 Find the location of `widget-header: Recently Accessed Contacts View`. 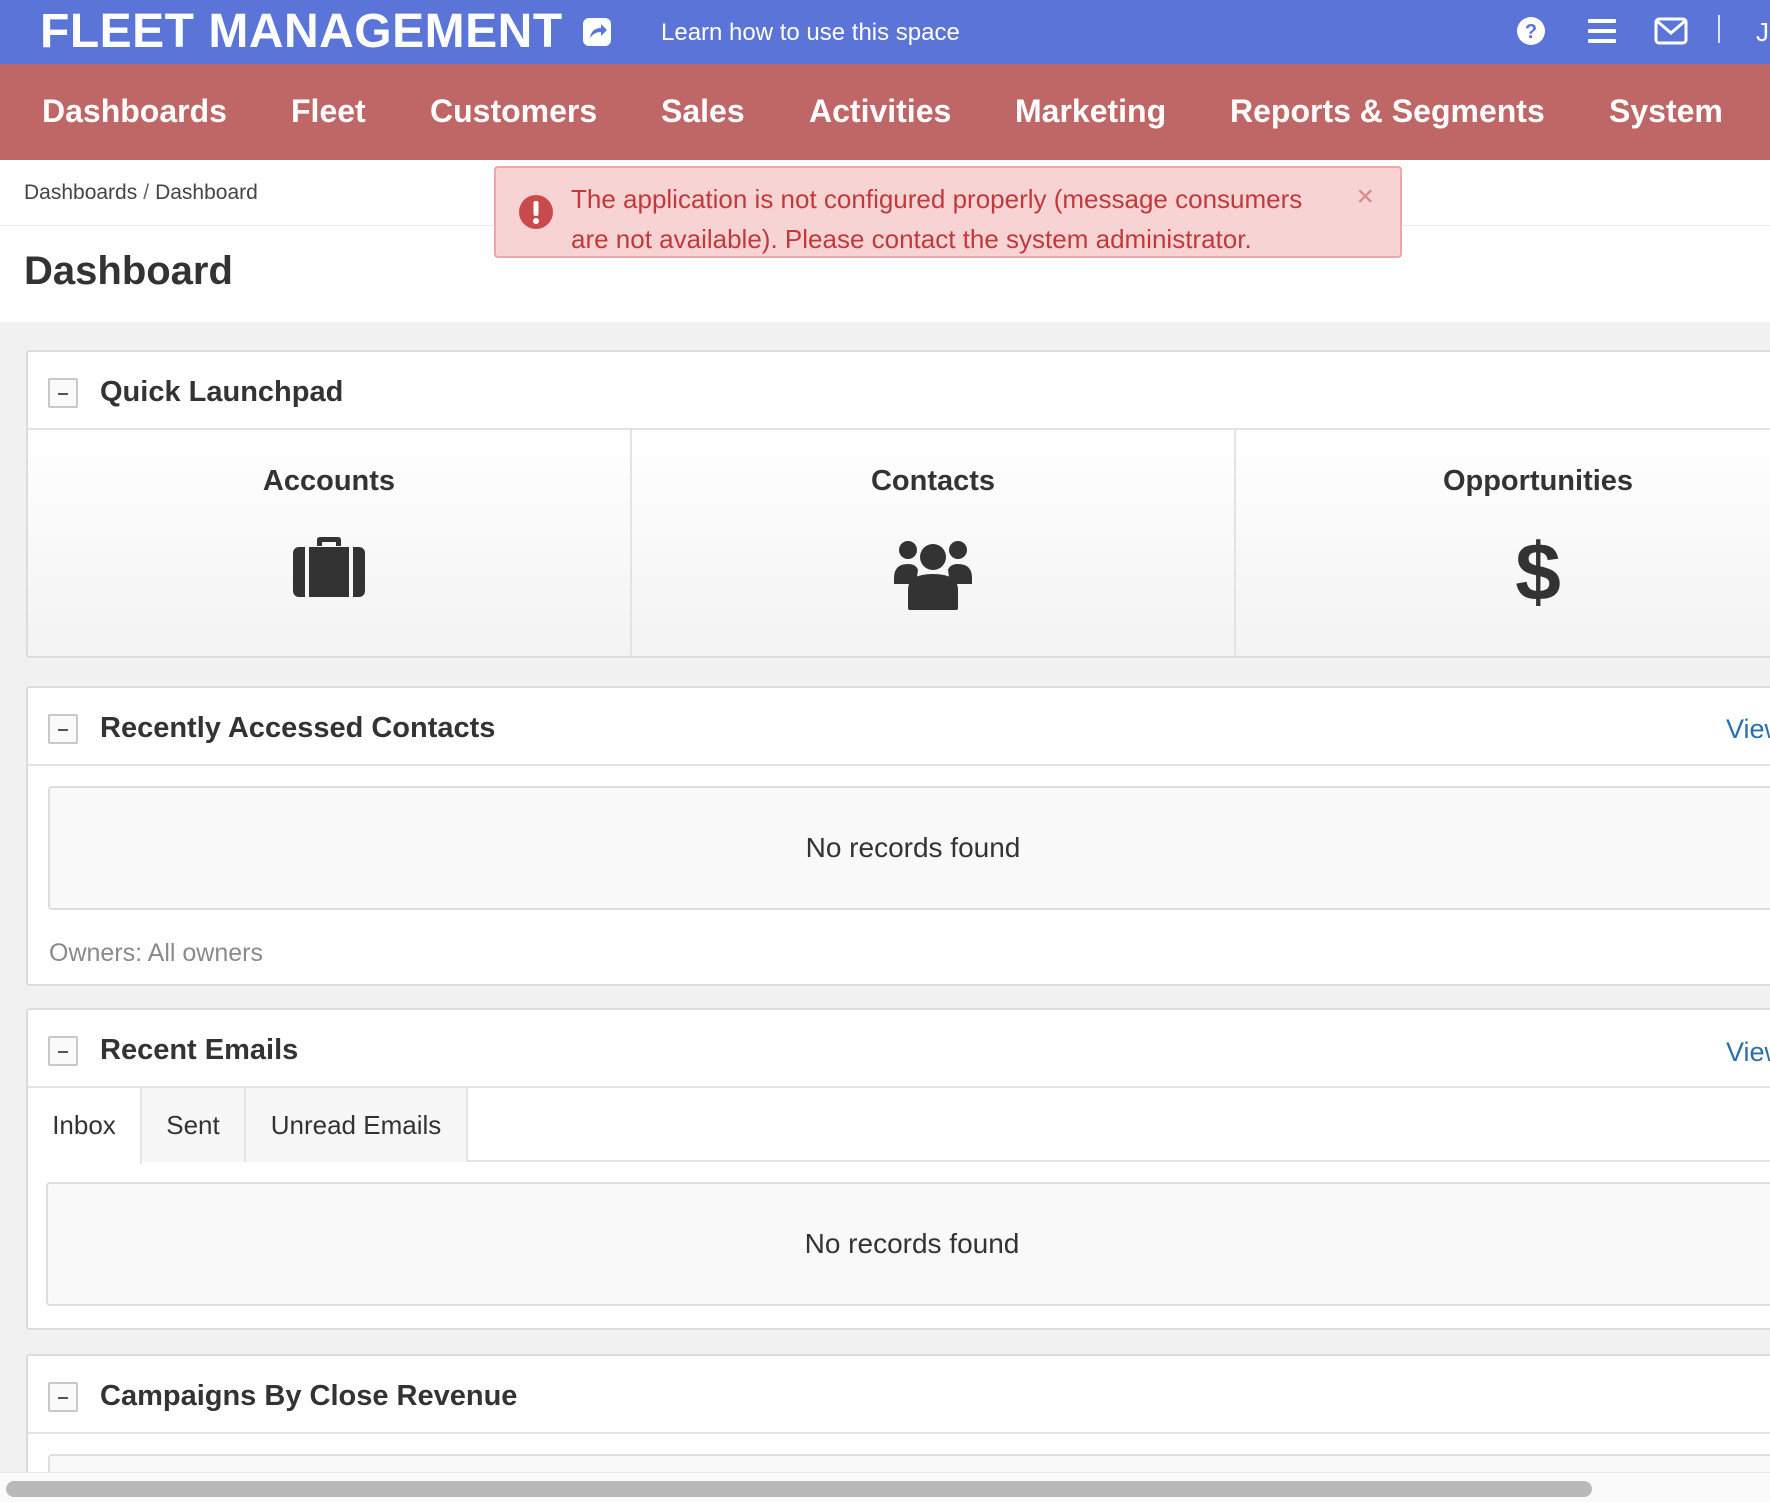

widget-header: Recently Accessed Contacts View is located at coordinates (899, 727).